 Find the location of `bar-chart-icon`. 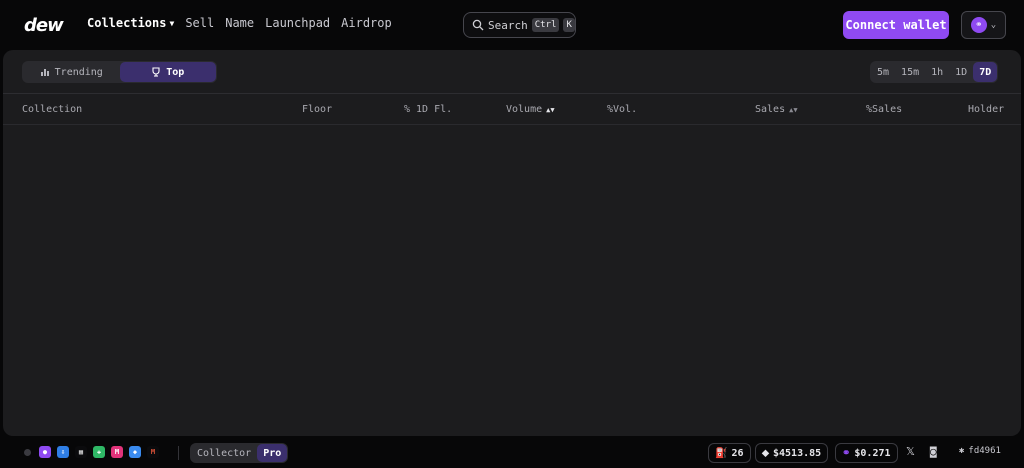

bar-chart-icon is located at coordinates (44, 72).